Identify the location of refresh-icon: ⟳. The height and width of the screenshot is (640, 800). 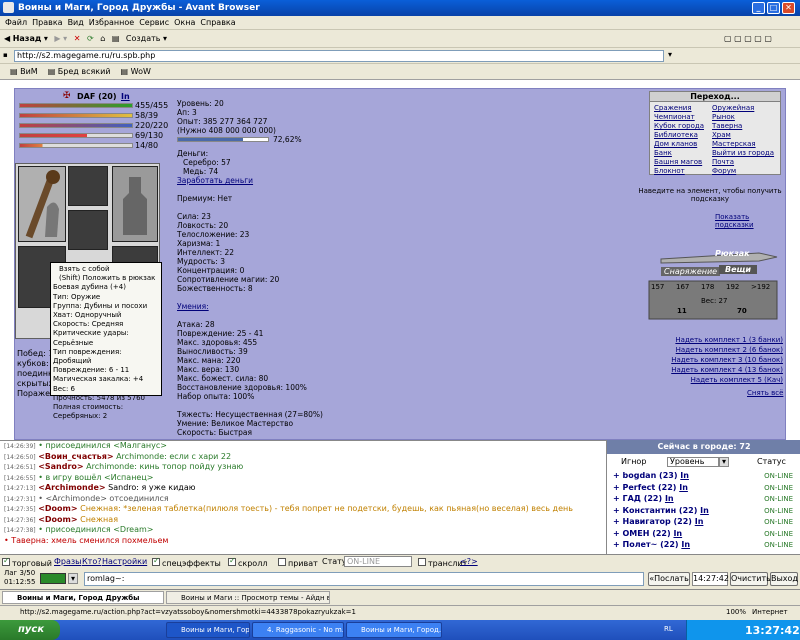
(90, 38).